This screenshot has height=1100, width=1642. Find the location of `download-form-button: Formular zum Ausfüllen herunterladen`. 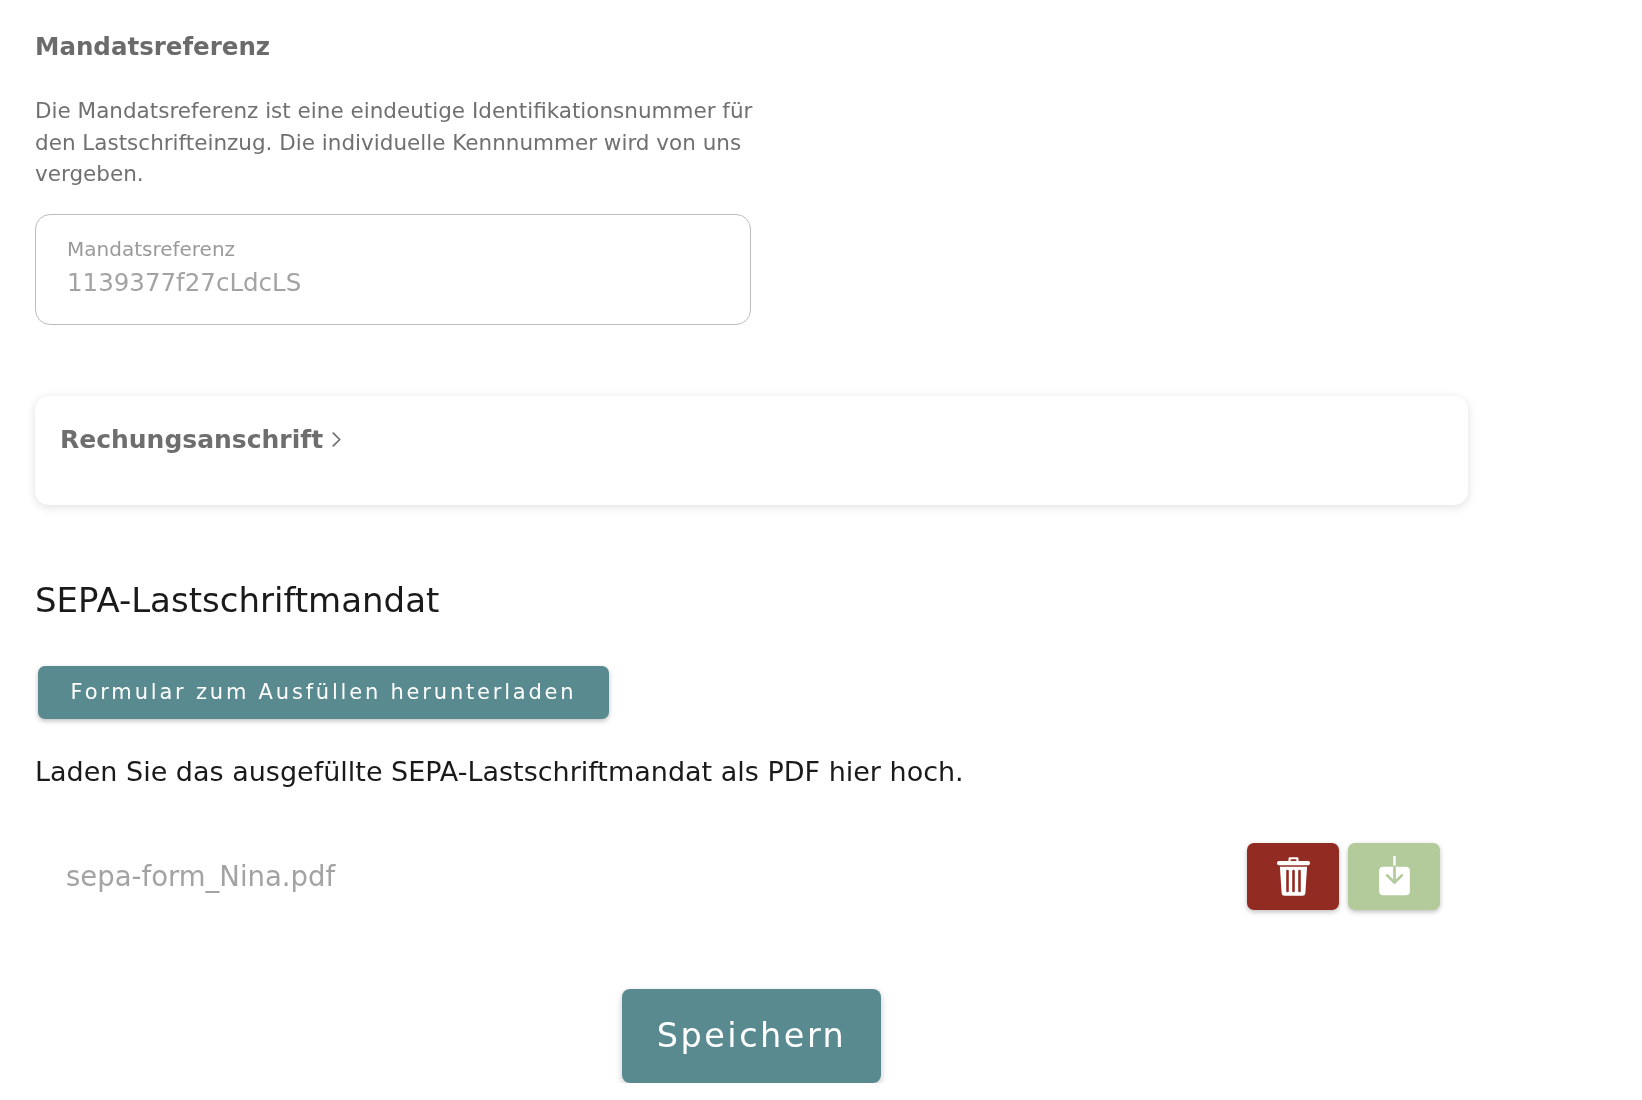

download-form-button: Formular zum Ausfüllen herunterladen is located at coordinates (323, 692).